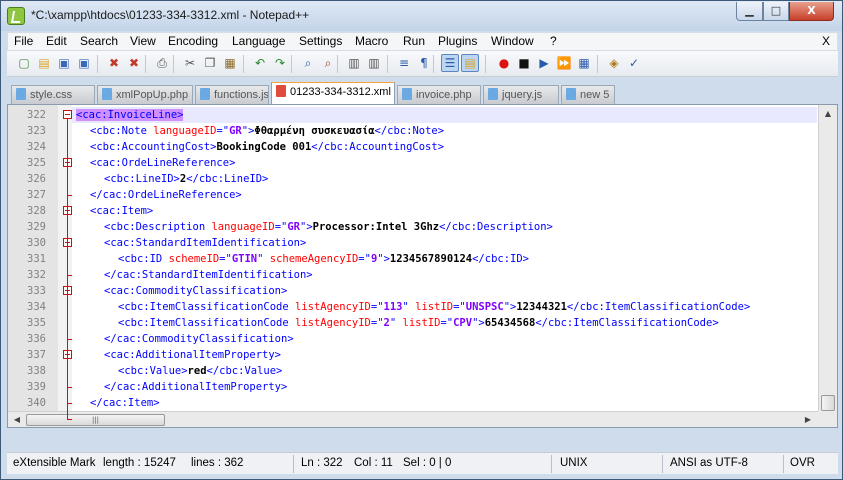 The image size is (843, 480). What do you see at coordinates (811, 11) in the screenshot?
I see `close-window-button: X` at bounding box center [811, 11].